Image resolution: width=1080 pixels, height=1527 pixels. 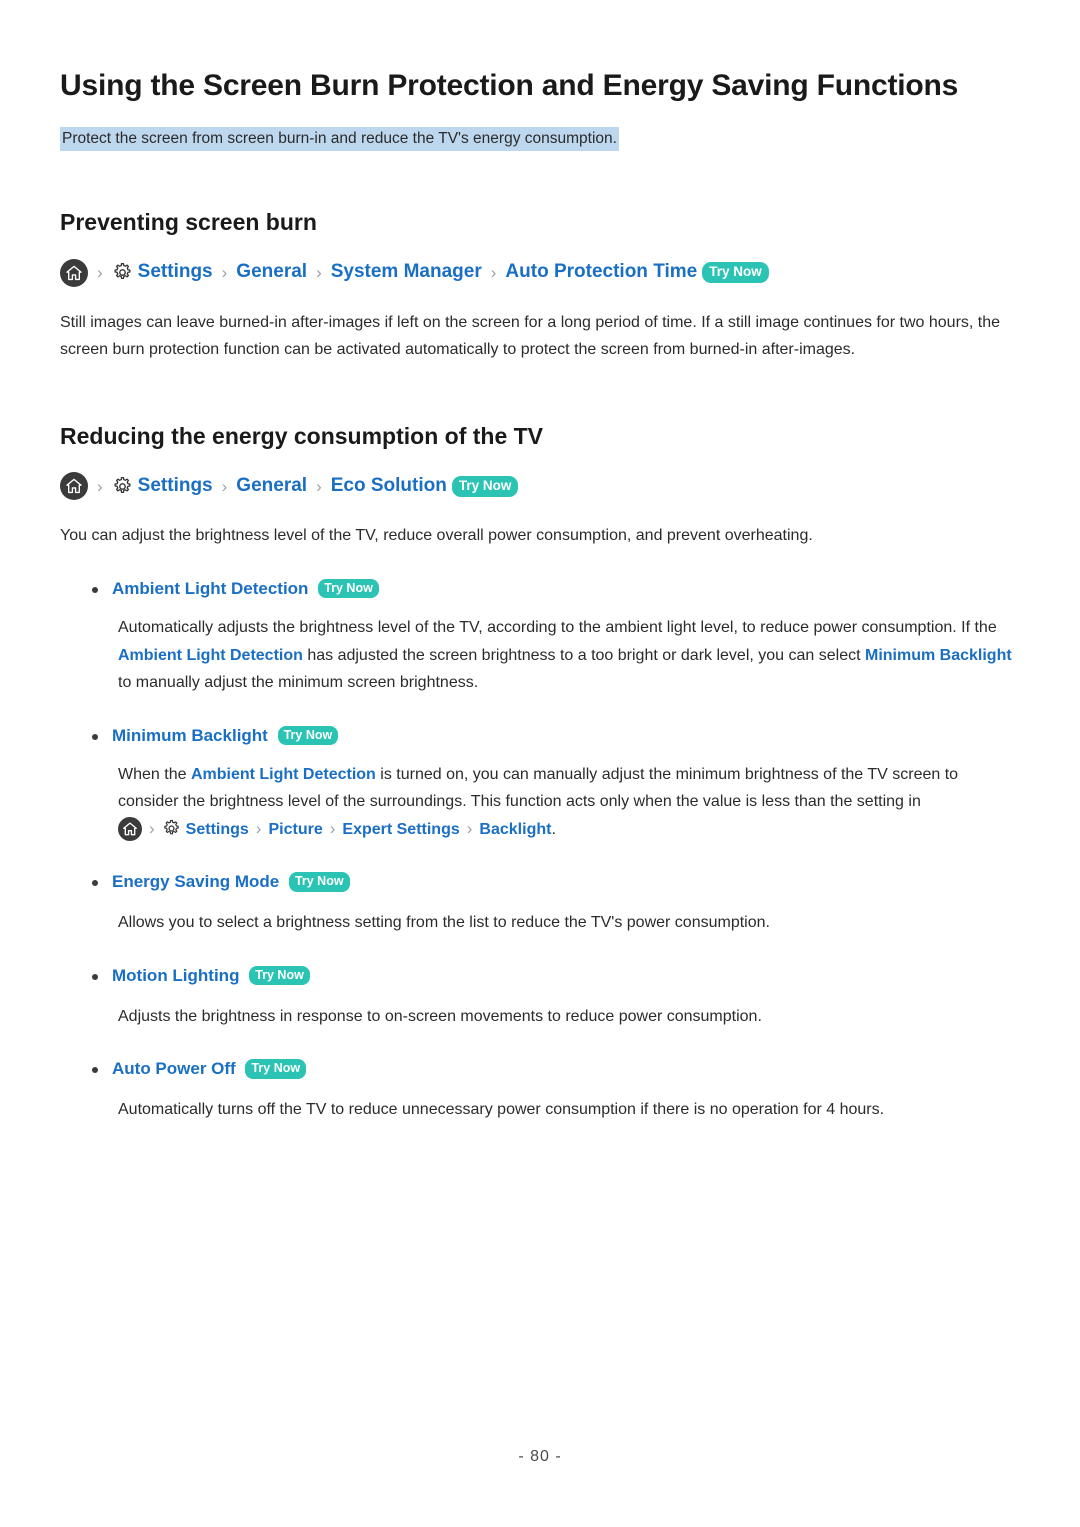 What do you see at coordinates (295, 829) in the screenshot?
I see `inline-breadcrumb-item-picture: Picture` at bounding box center [295, 829].